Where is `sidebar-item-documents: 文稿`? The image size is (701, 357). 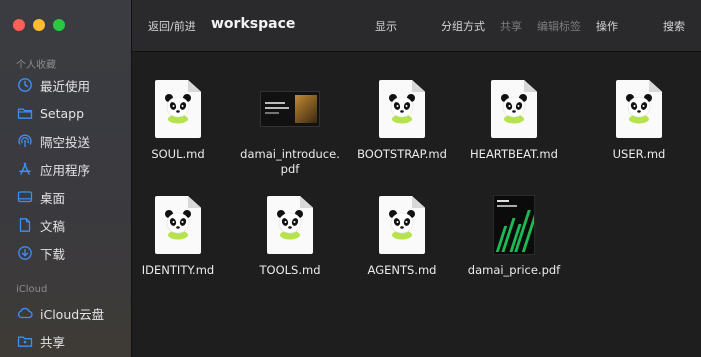
sidebar-item-documents: 文稿 is located at coordinates (66, 225).